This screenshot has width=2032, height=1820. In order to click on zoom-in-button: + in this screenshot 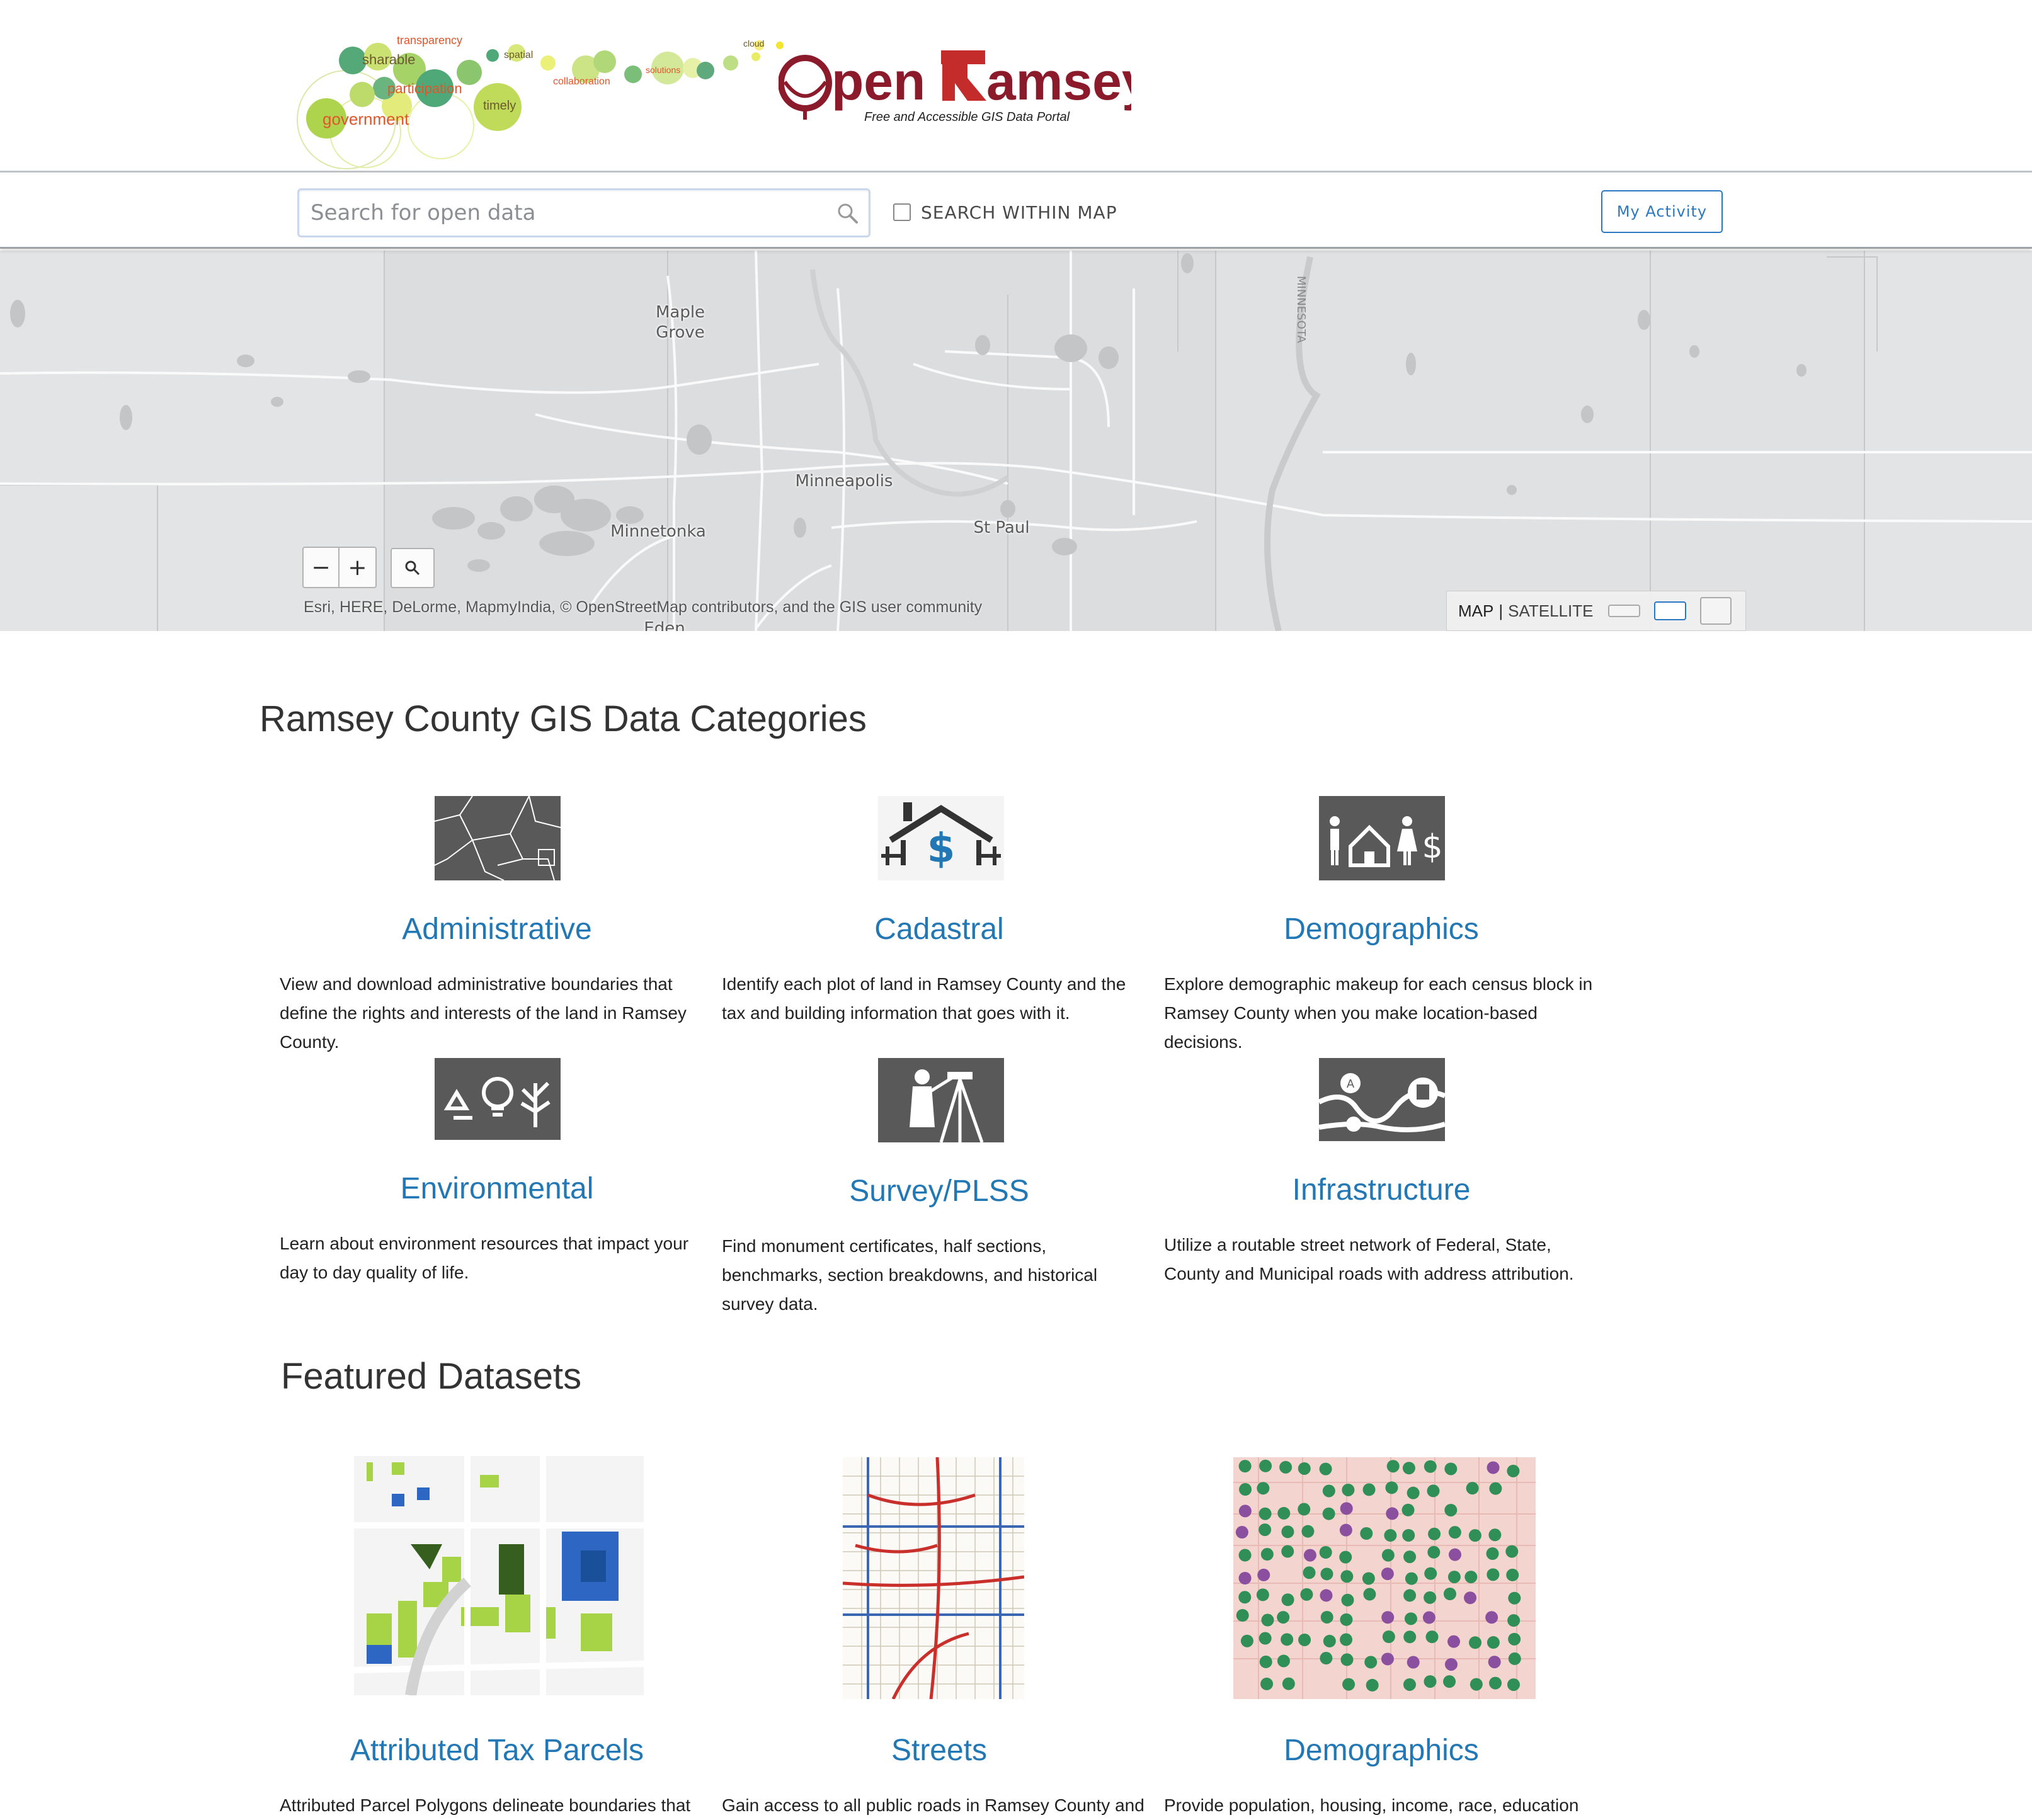, I will do `click(357, 567)`.